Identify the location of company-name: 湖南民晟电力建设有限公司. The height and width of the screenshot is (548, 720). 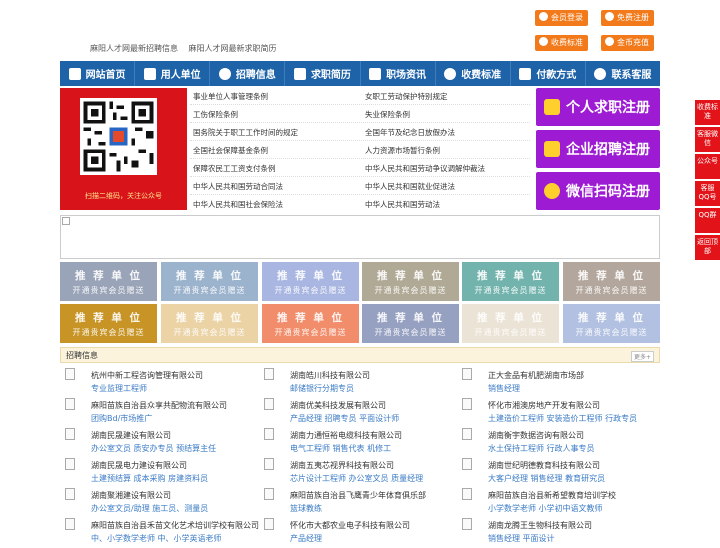
(139, 465).